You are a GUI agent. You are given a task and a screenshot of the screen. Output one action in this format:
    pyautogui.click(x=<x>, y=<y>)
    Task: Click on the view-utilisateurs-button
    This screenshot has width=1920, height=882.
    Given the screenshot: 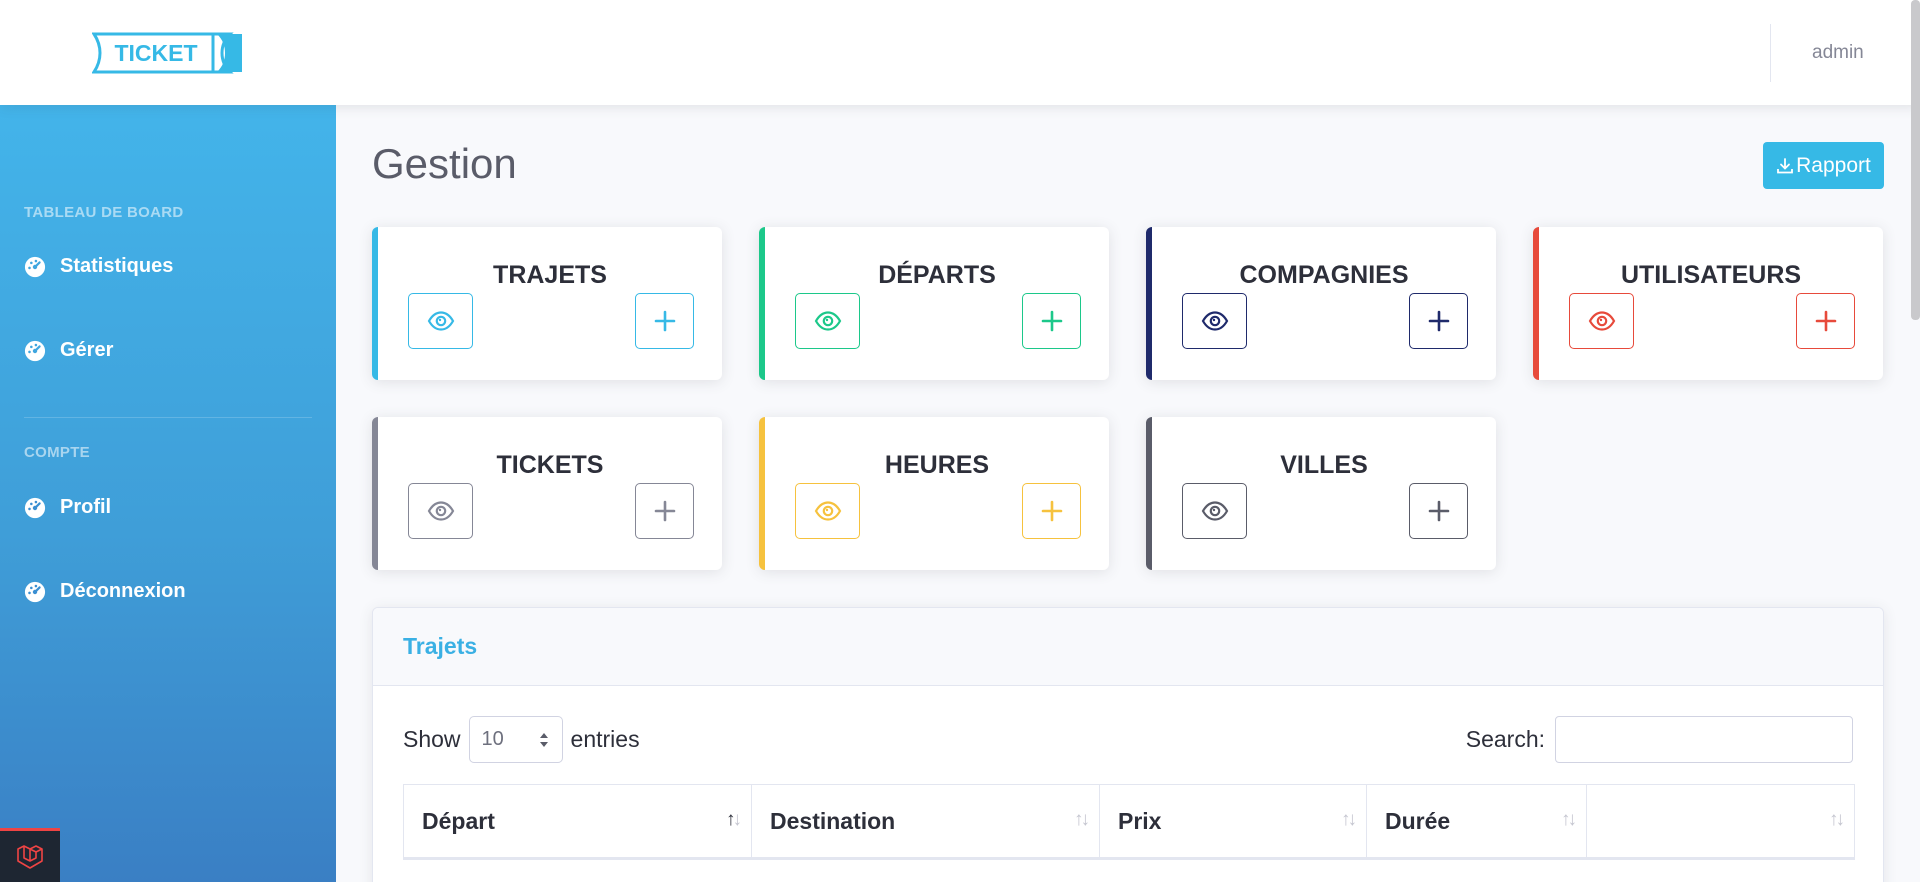 What is the action you would take?
    pyautogui.click(x=1601, y=321)
    